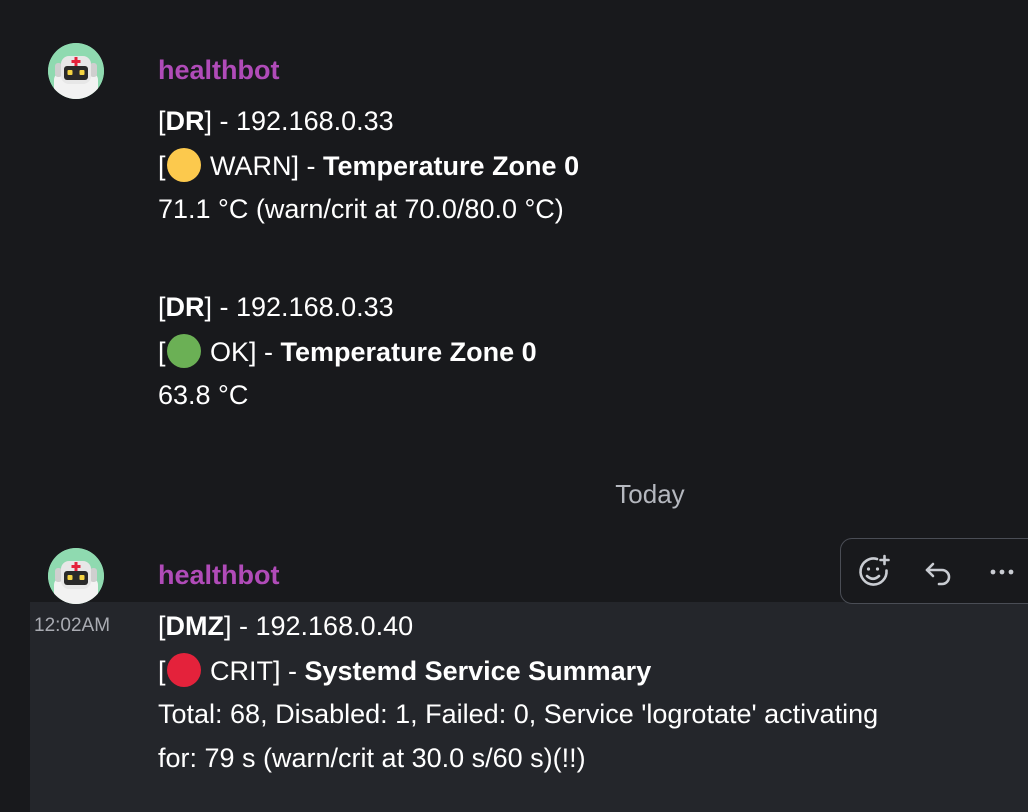 This screenshot has height=812, width=1028. What do you see at coordinates (372, 758) in the screenshot?
I see `check-detail: for: 79 s (warn/crit at 30.0 s/60 s)(!!)` at bounding box center [372, 758].